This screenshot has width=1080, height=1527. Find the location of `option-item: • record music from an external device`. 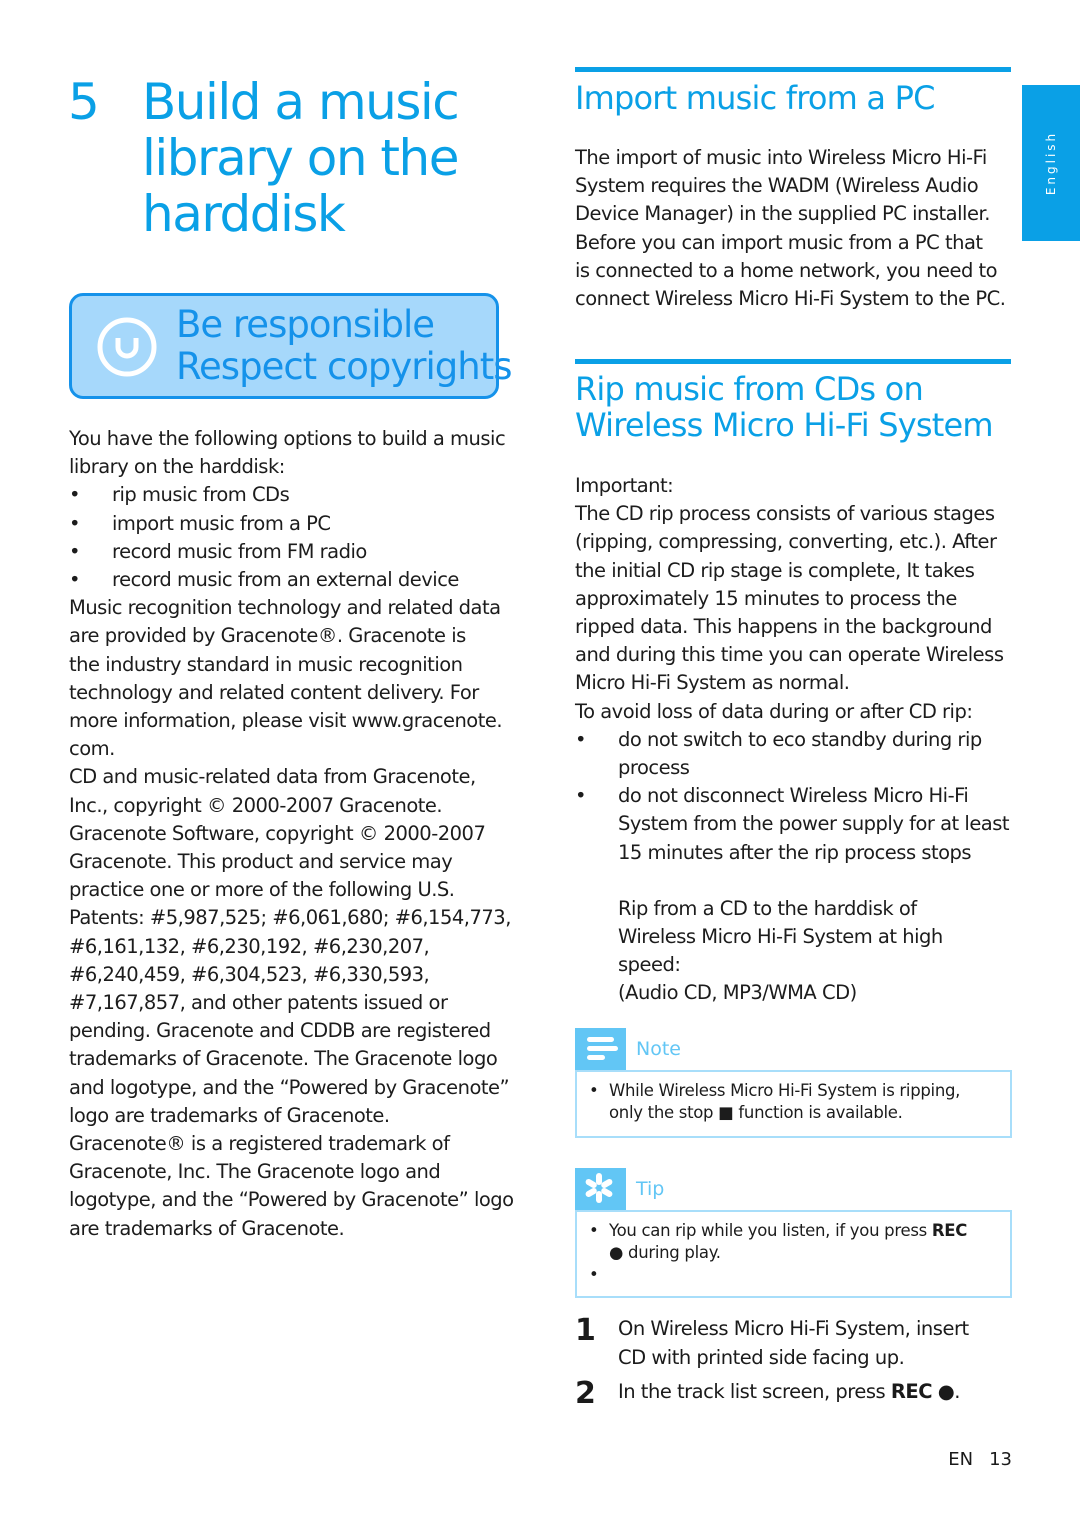

option-item: • record music from an external device is located at coordinates (289, 580).